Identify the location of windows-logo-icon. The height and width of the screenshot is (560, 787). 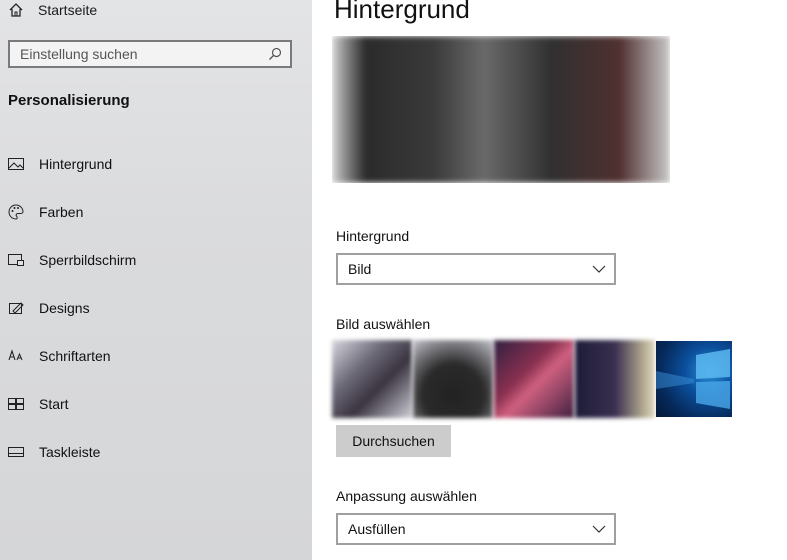
(693, 379).